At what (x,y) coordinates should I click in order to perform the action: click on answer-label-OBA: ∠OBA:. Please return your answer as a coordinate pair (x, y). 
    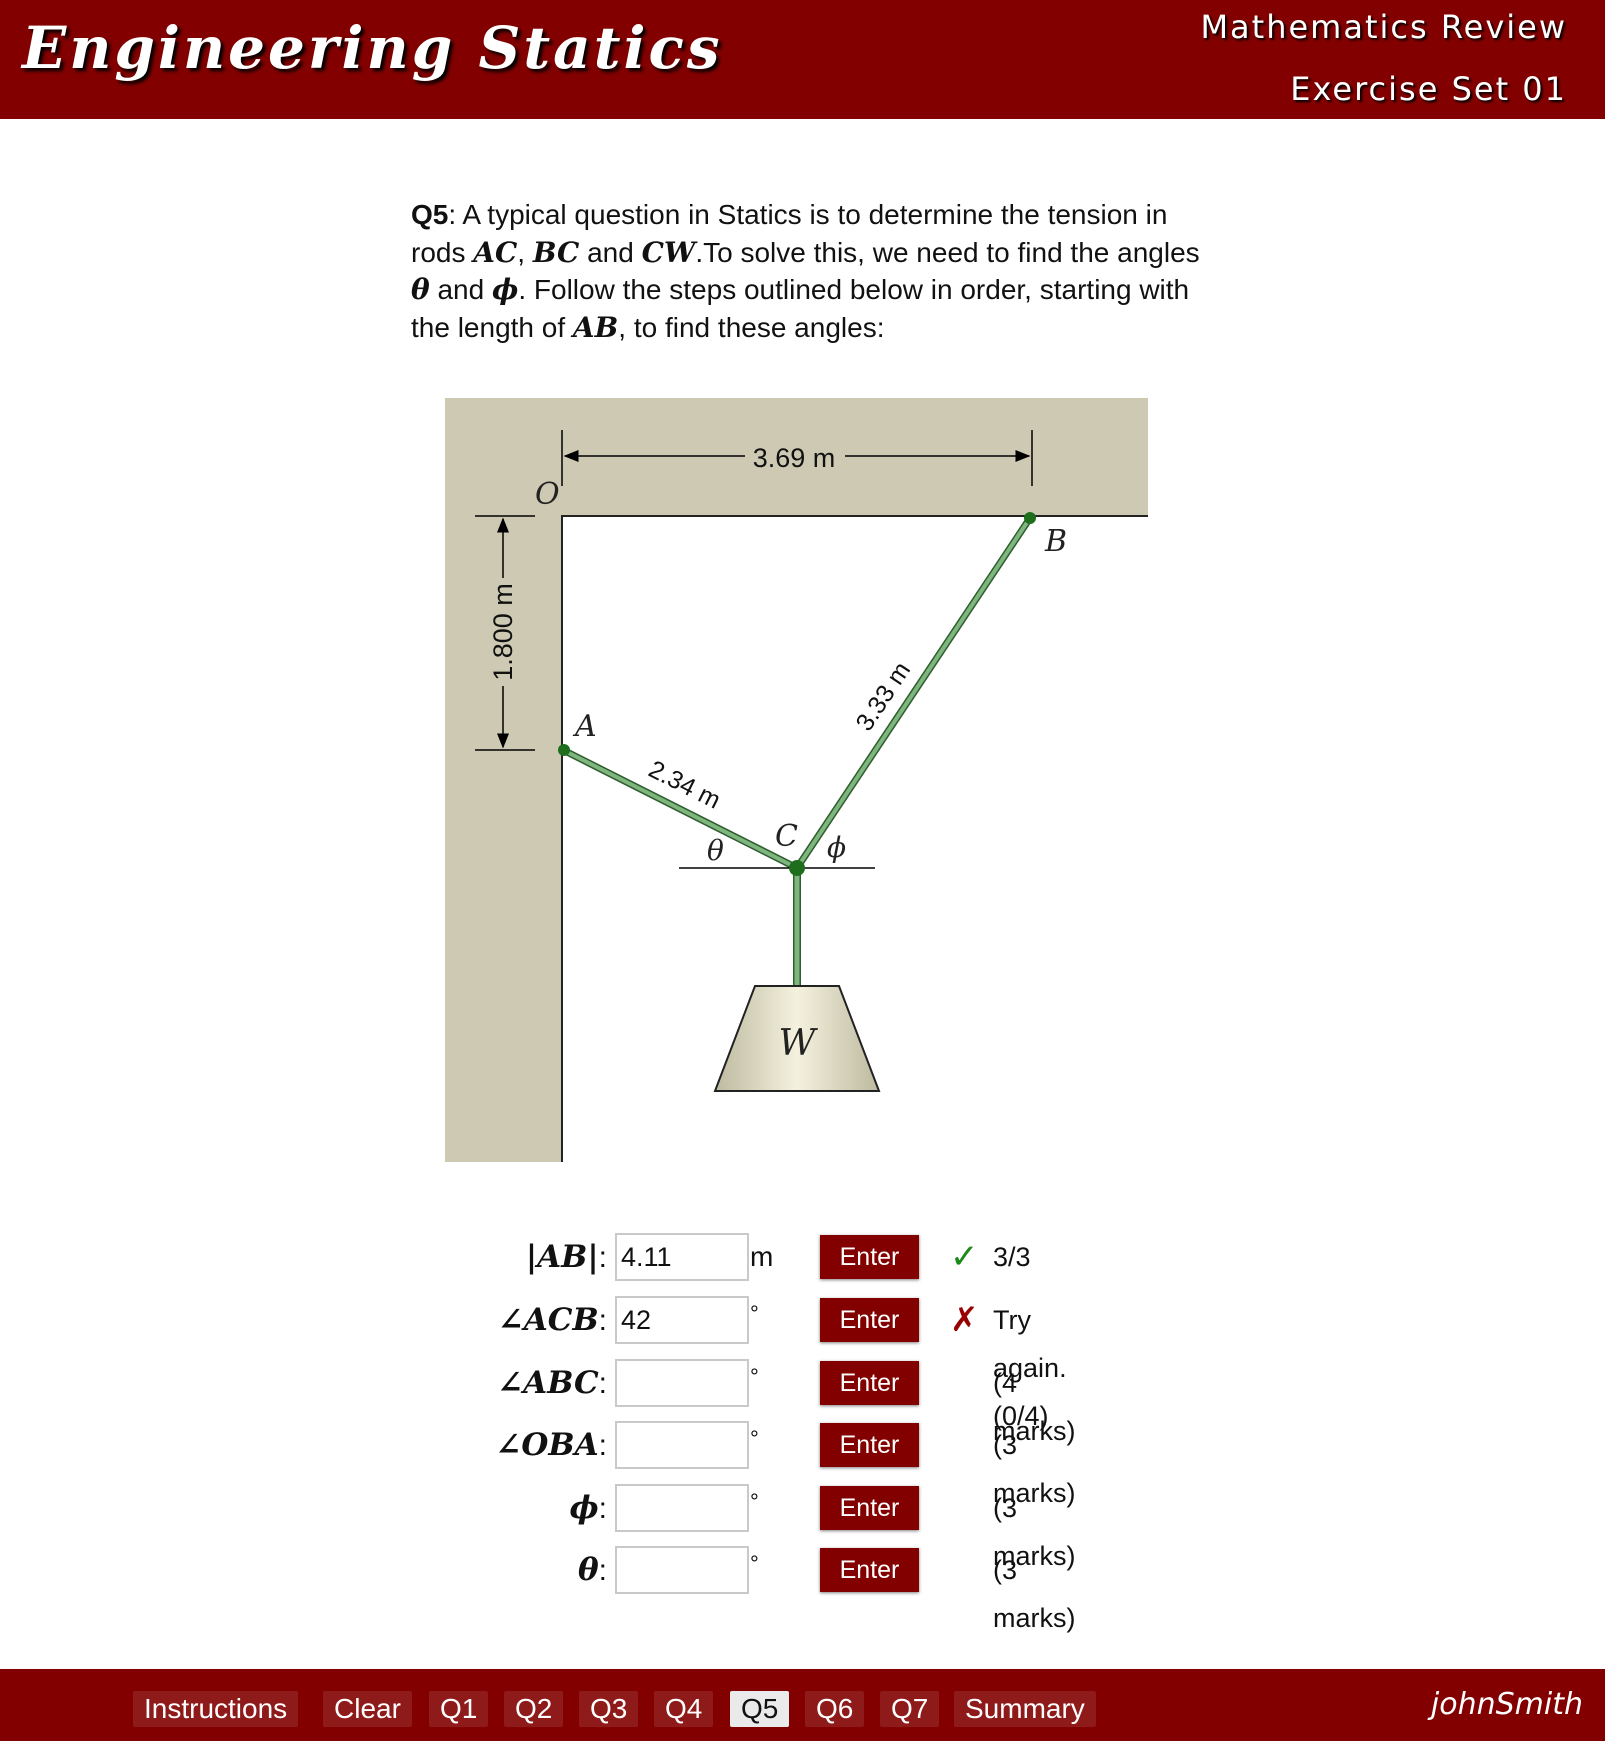
    Looking at the image, I should click on (521, 1445).